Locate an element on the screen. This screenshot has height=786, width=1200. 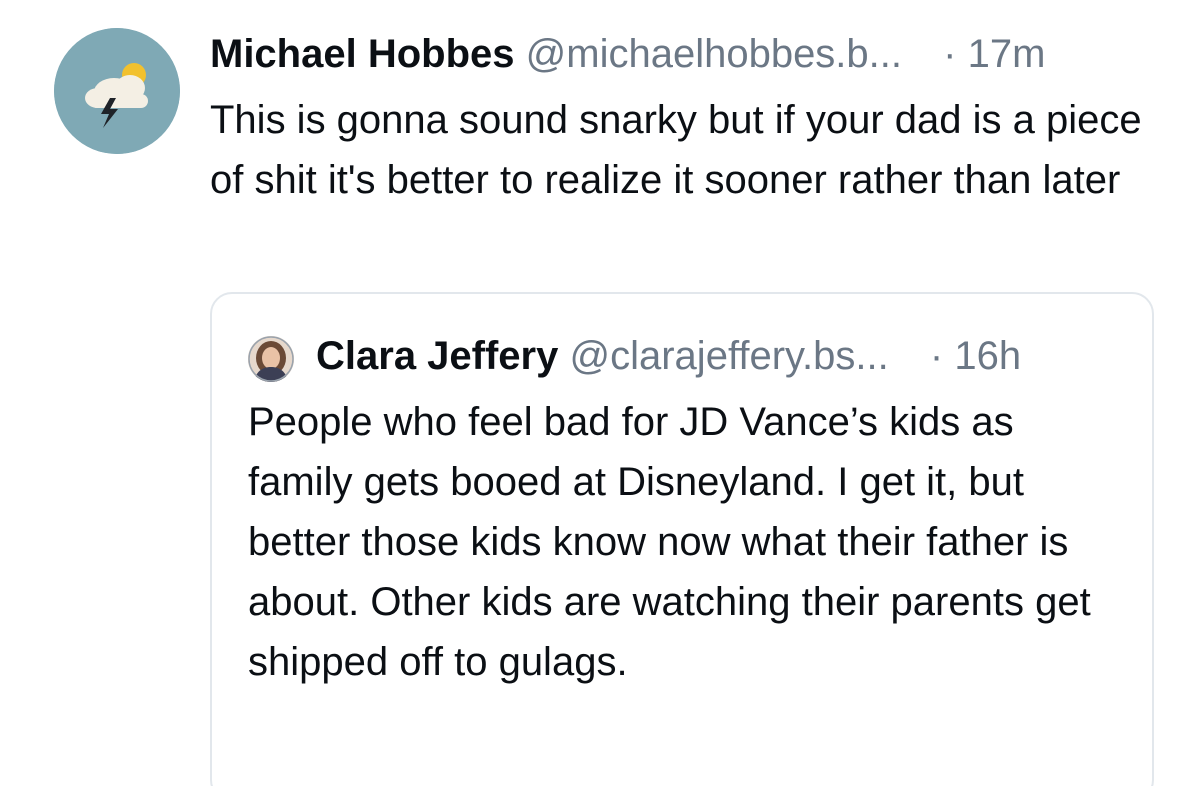
post-timestamp: 17m is located at coordinates (1007, 54).